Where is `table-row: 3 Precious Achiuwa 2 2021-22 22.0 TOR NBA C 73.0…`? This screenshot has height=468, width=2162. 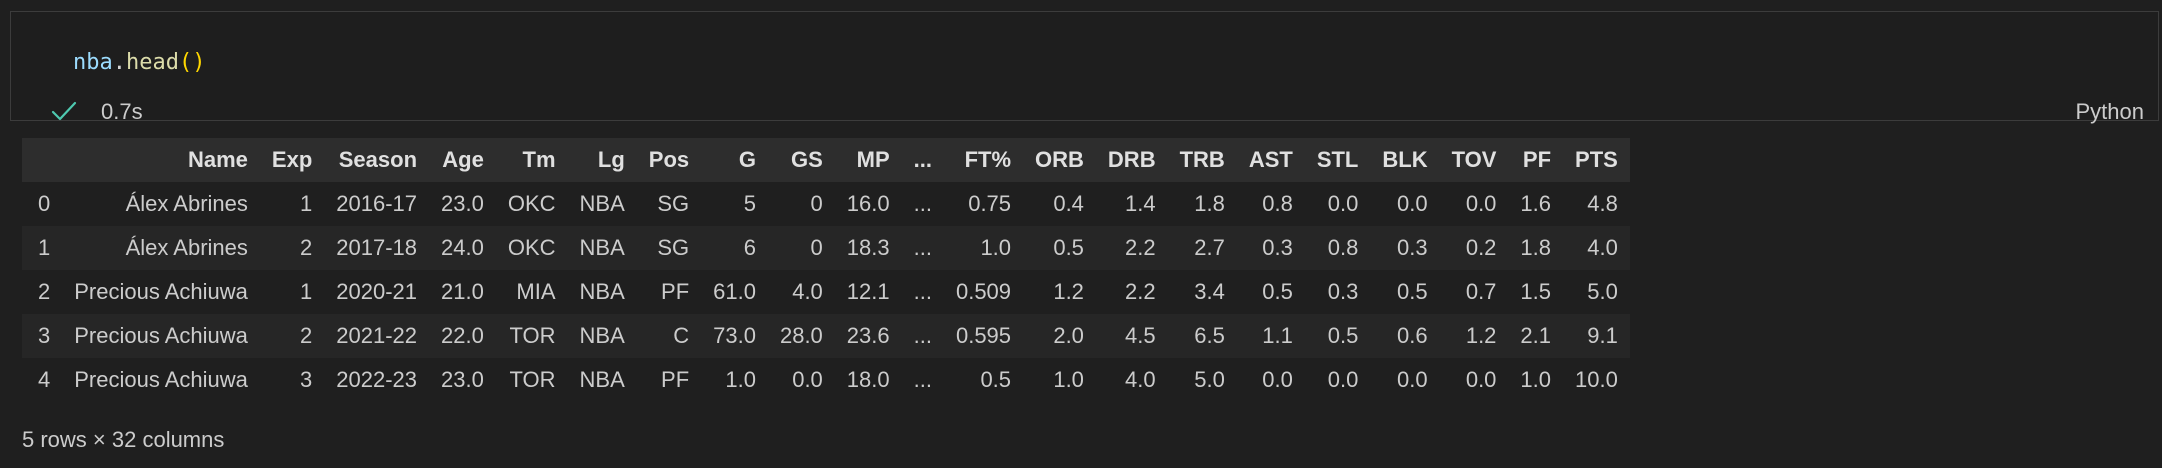
table-row: 3 Precious Achiuwa 2 2021-22 22.0 TOR NBA C 73.0… is located at coordinates (826, 336).